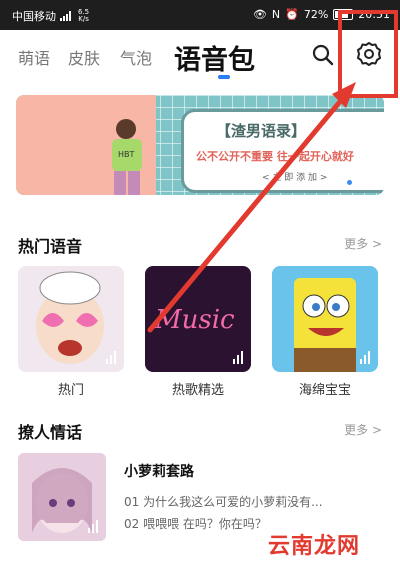 The height and width of the screenshot is (570, 400). Describe the element at coordinates (276, 14) in the screenshot. I see `nfc-icon: N` at that location.